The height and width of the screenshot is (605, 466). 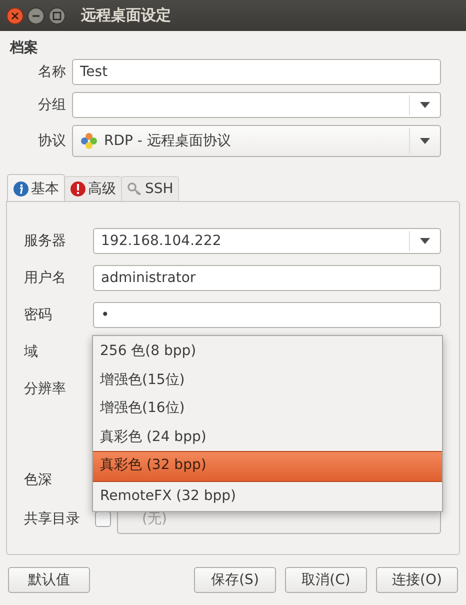 What do you see at coordinates (326, 580) in the screenshot?
I see `dialog-button: 取消(C)` at bounding box center [326, 580].